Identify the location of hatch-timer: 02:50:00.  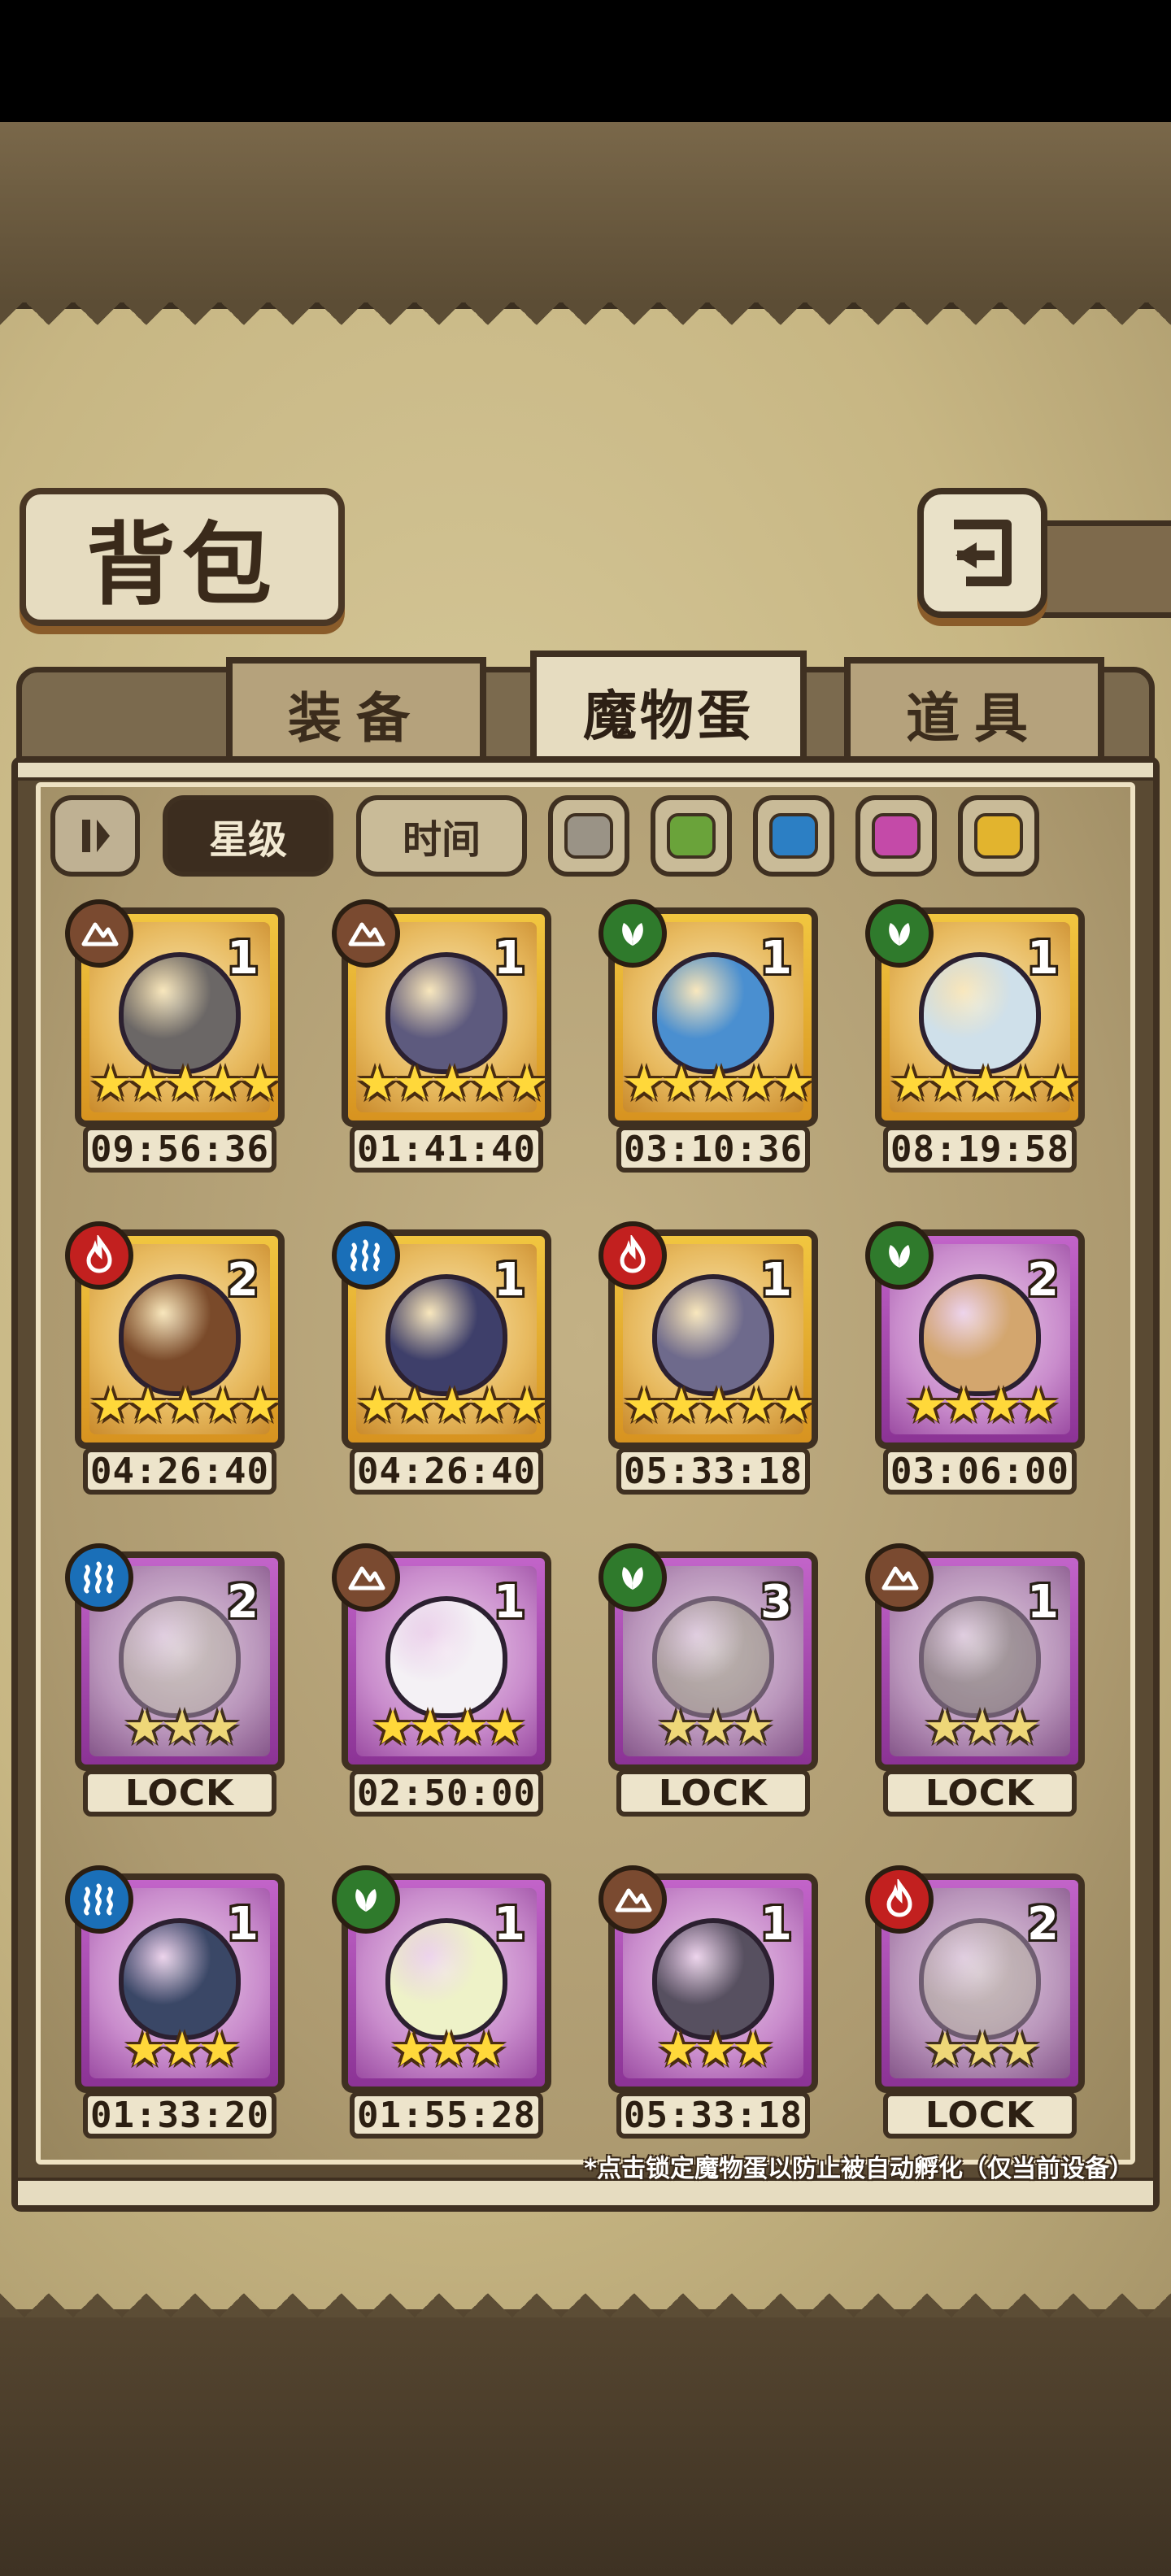
(447, 1793).